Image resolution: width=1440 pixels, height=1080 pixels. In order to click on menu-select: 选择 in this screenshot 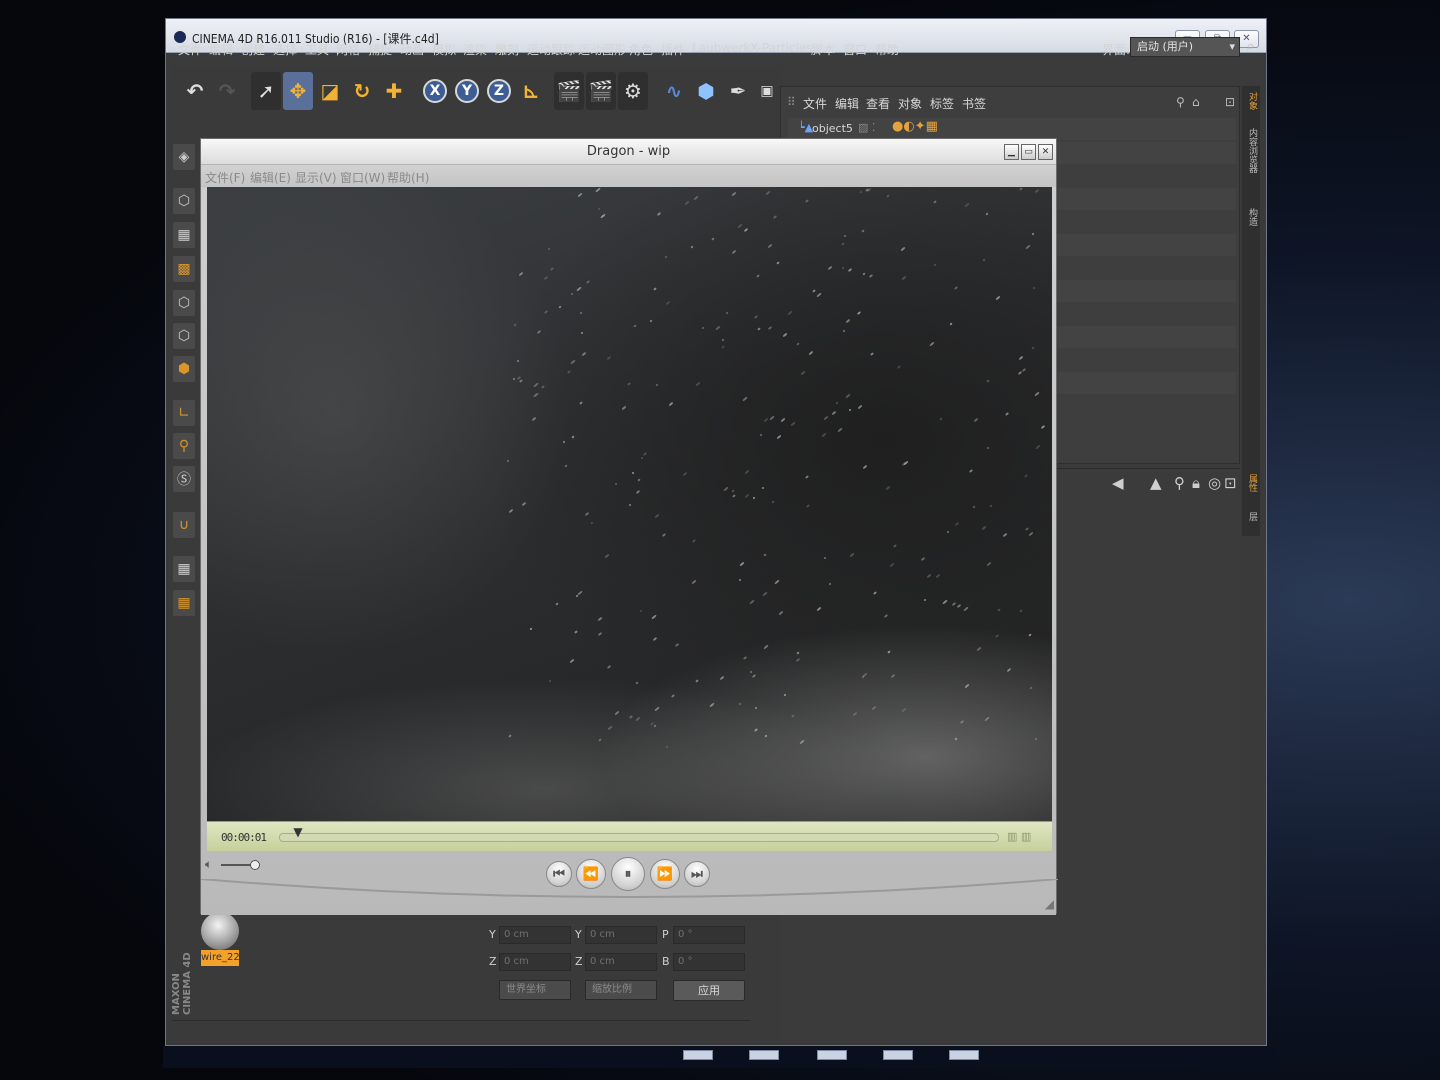, I will do `click(285, 49)`.